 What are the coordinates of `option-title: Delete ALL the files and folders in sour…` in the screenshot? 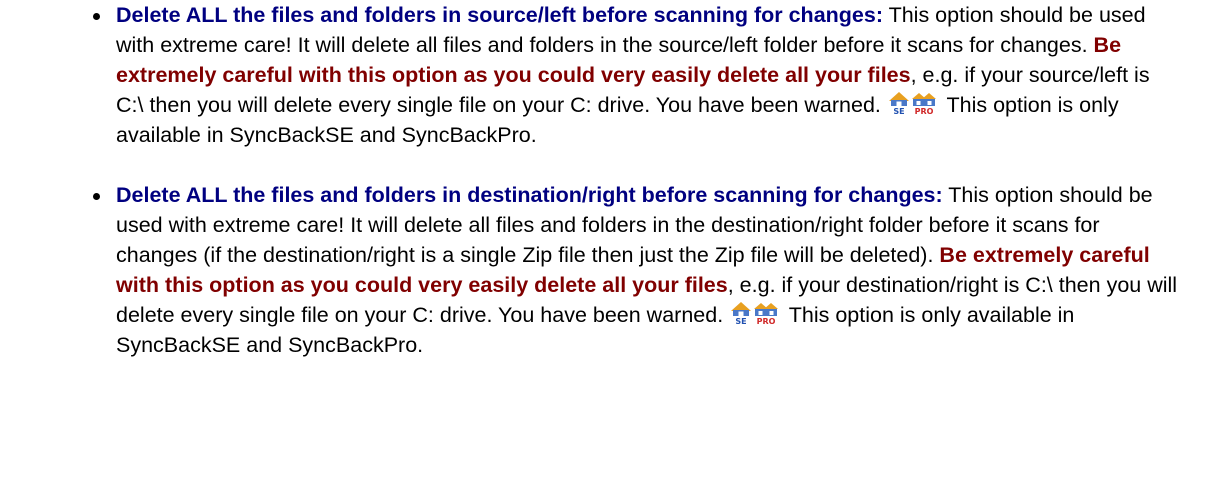 It's located at (499, 15).